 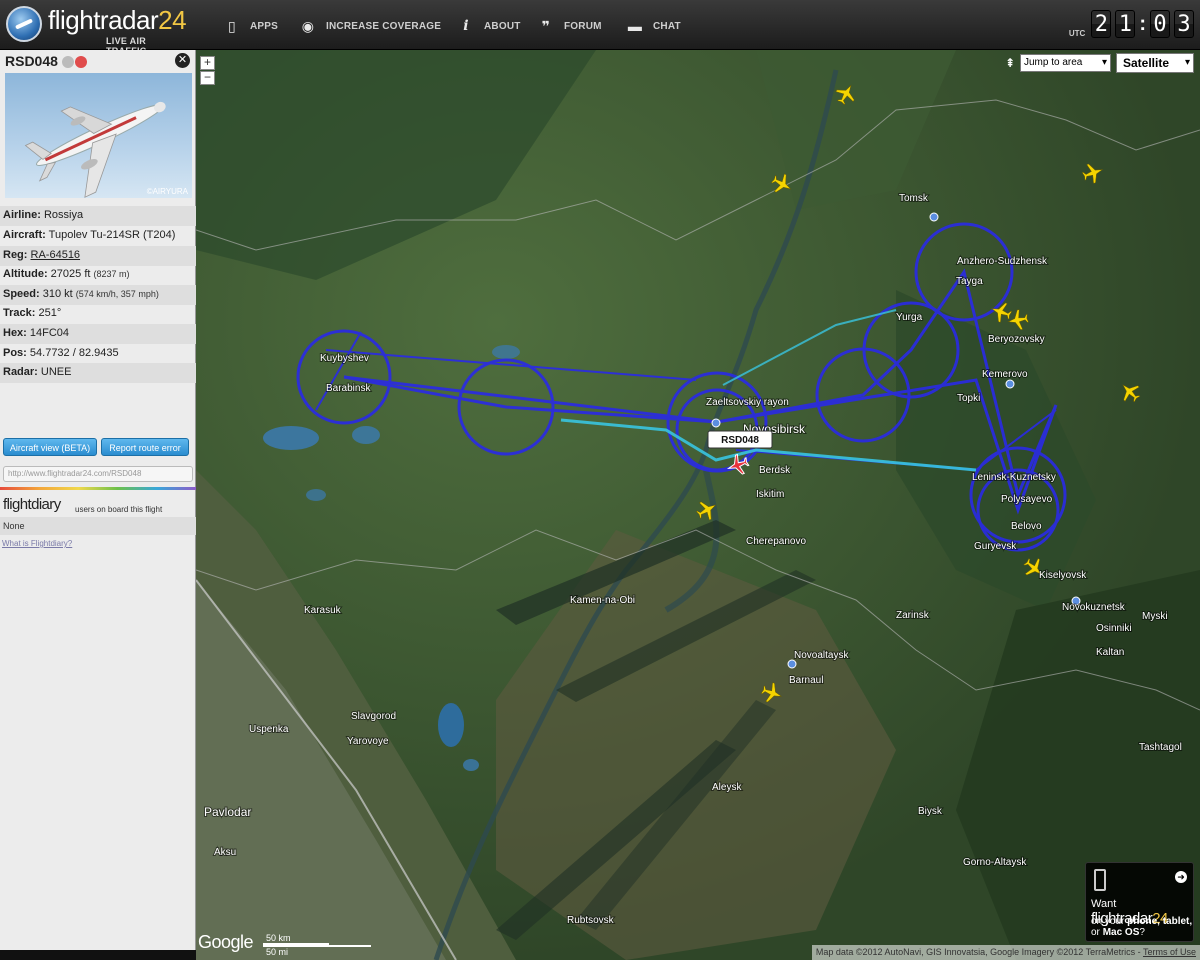 I want to click on promo-mac: Mac OS, so click(x=1121, y=932).